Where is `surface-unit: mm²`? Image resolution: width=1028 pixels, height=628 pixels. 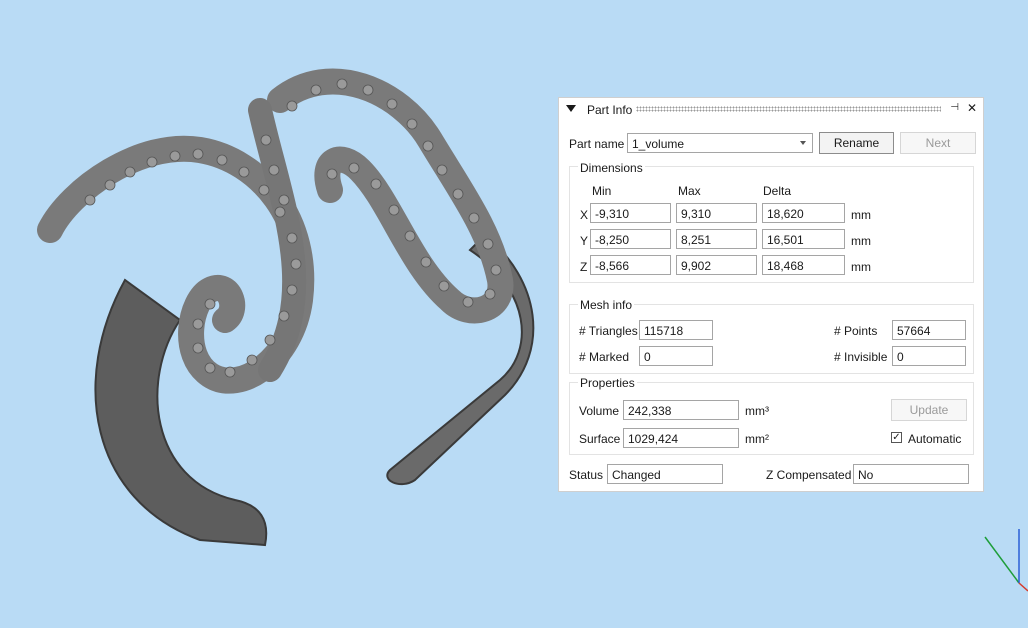
surface-unit: mm² is located at coordinates (757, 439).